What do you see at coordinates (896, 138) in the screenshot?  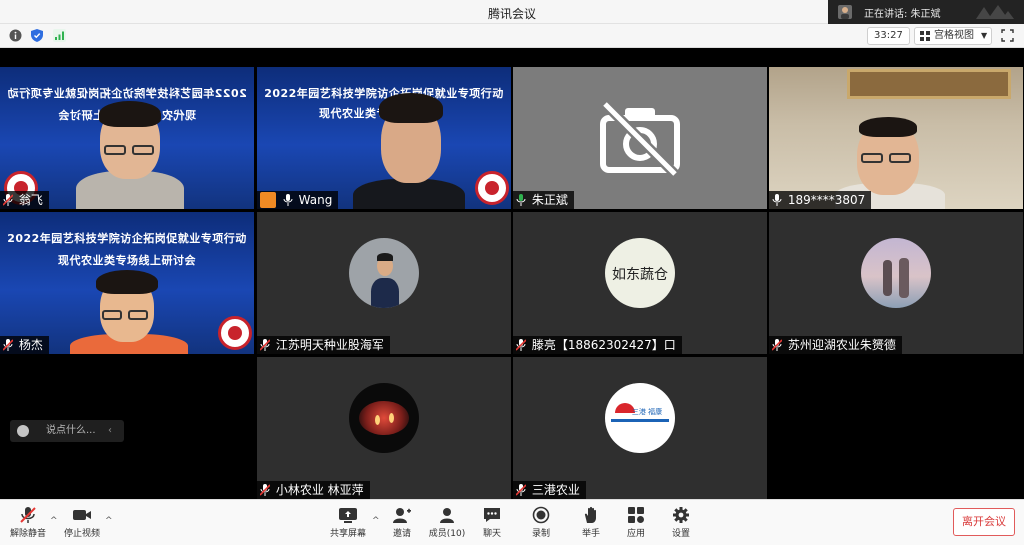 I see `video-tile: 189****3807` at bounding box center [896, 138].